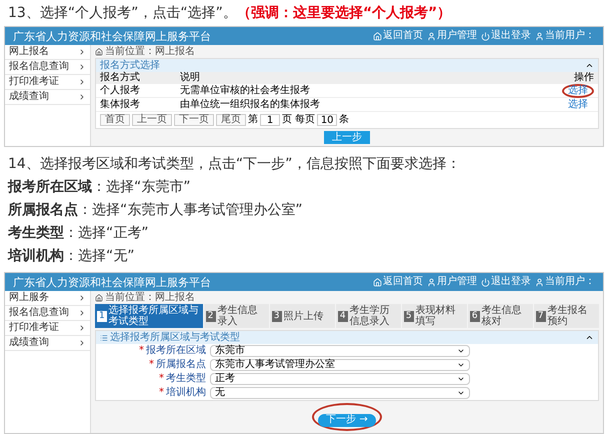 Image resolution: width=610 pixels, height=434 pixels. I want to click on per-page-label: 页 每页, so click(299, 120).